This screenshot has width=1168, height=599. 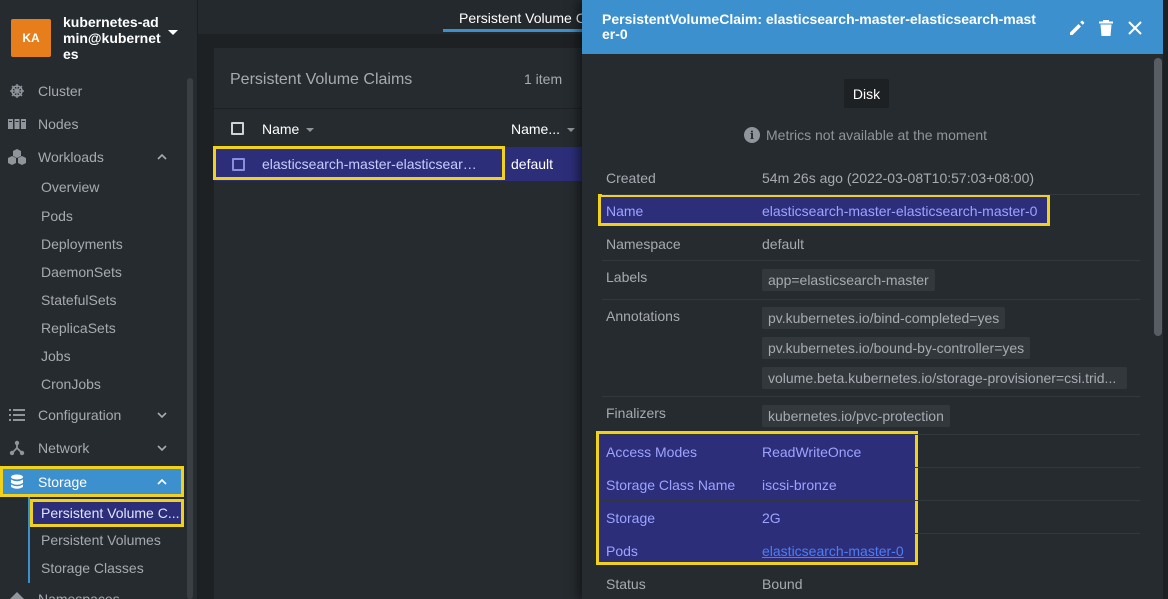 I want to click on metrics-note-text: Metrics not available at the moment, so click(x=876, y=135).